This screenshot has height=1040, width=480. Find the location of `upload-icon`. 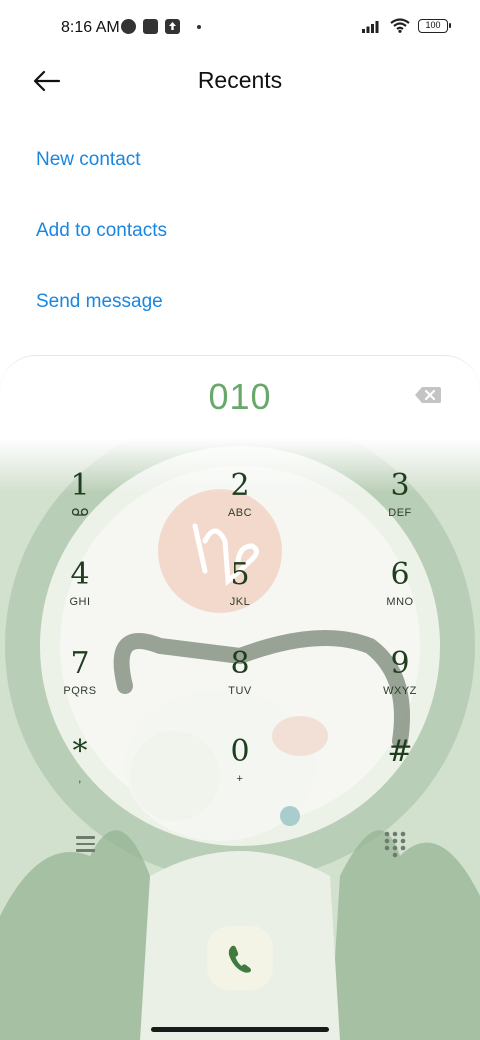

upload-icon is located at coordinates (172, 26).